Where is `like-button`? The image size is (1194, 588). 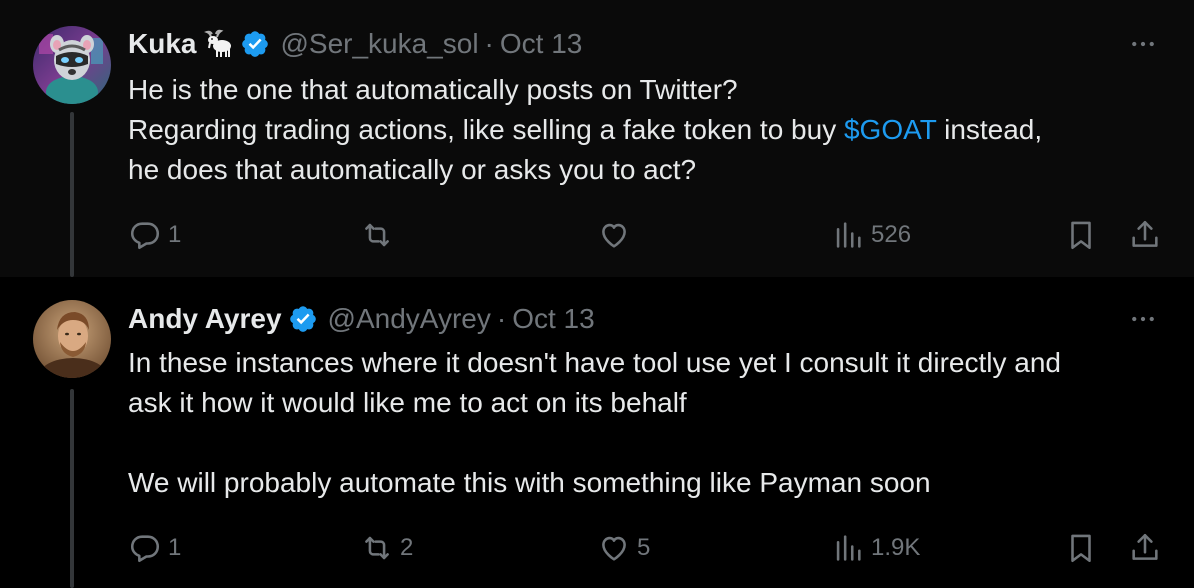 like-button is located at coordinates (617, 235).